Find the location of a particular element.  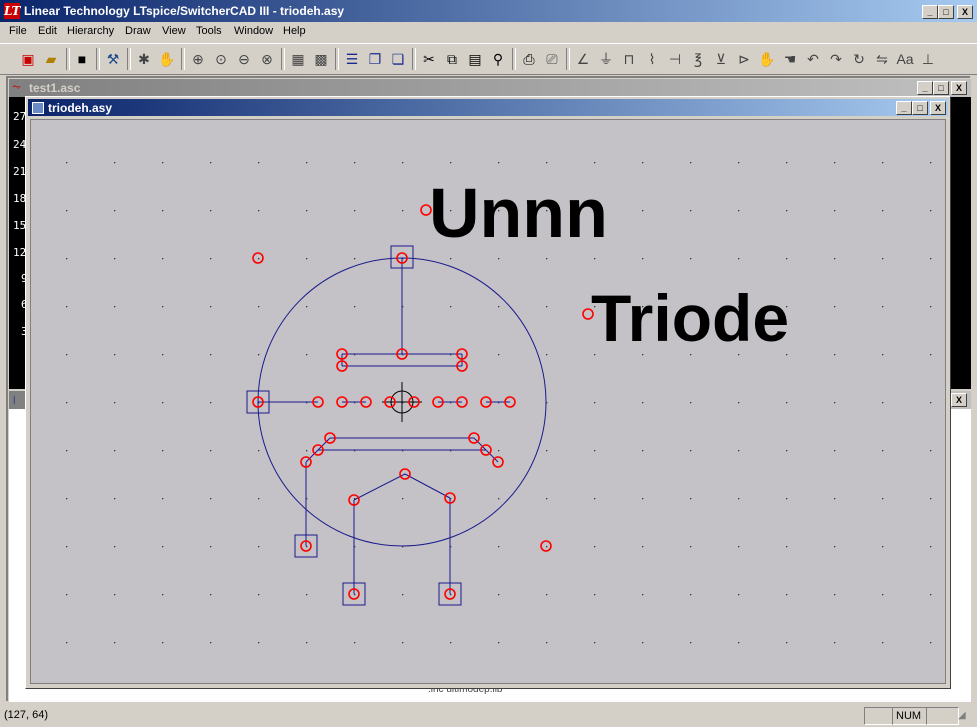

instname-text: Unnn is located at coordinates (518, 213).